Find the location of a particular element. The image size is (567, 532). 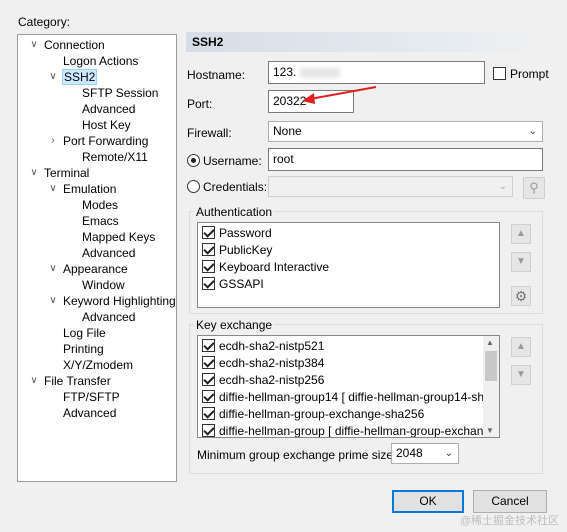

tree-item-label: Connection is located at coordinates (74, 45).